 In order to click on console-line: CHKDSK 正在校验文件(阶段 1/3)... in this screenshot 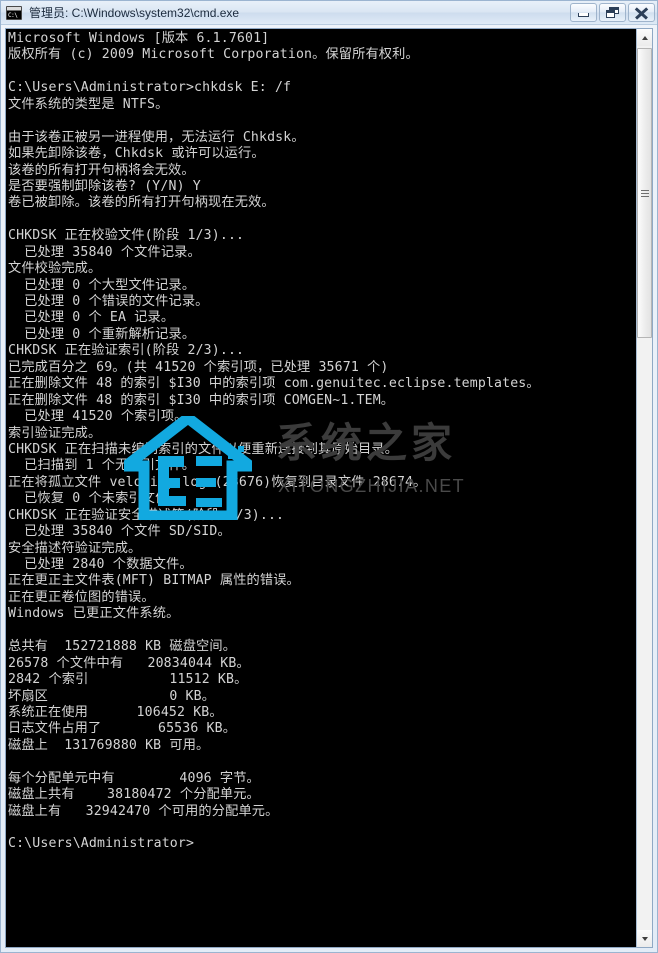, I will do `click(126, 236)`.